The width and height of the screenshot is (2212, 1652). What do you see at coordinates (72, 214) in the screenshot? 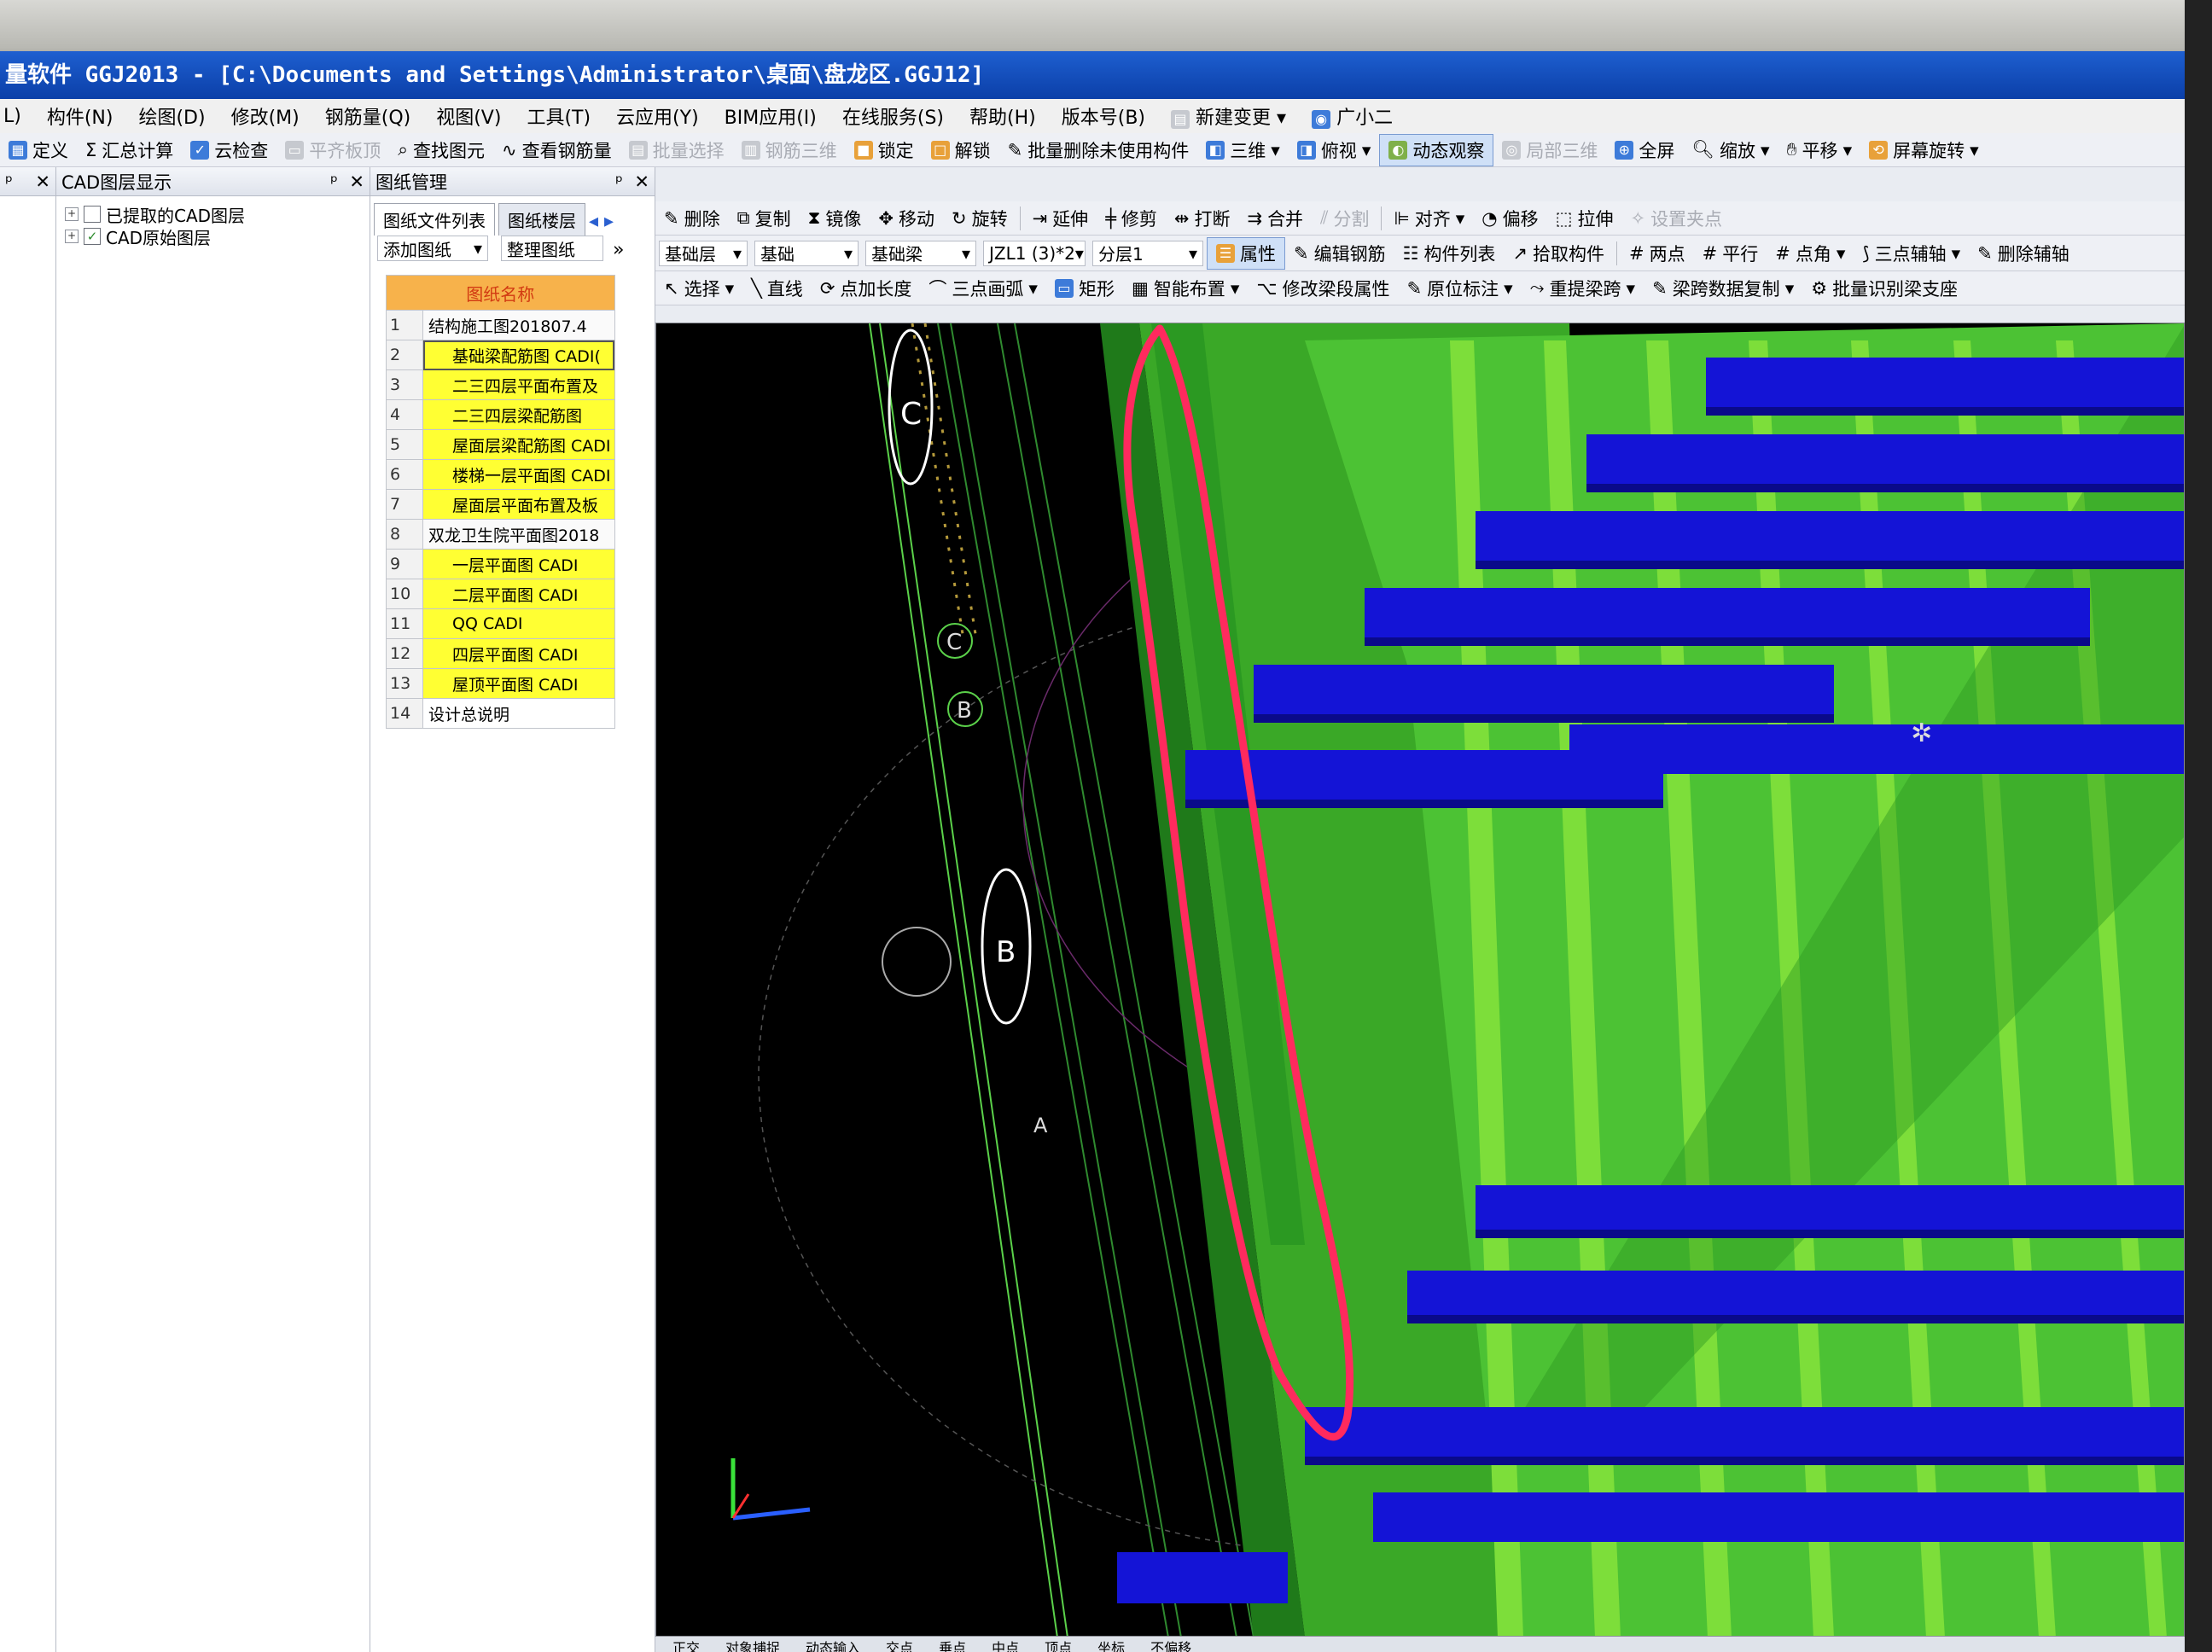
I see `expand-icon: +` at bounding box center [72, 214].